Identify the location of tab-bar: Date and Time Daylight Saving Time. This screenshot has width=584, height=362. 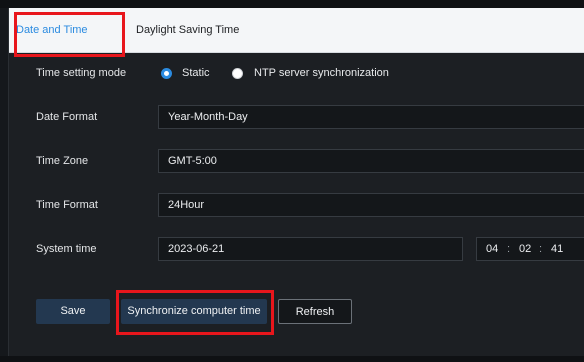
(296, 30).